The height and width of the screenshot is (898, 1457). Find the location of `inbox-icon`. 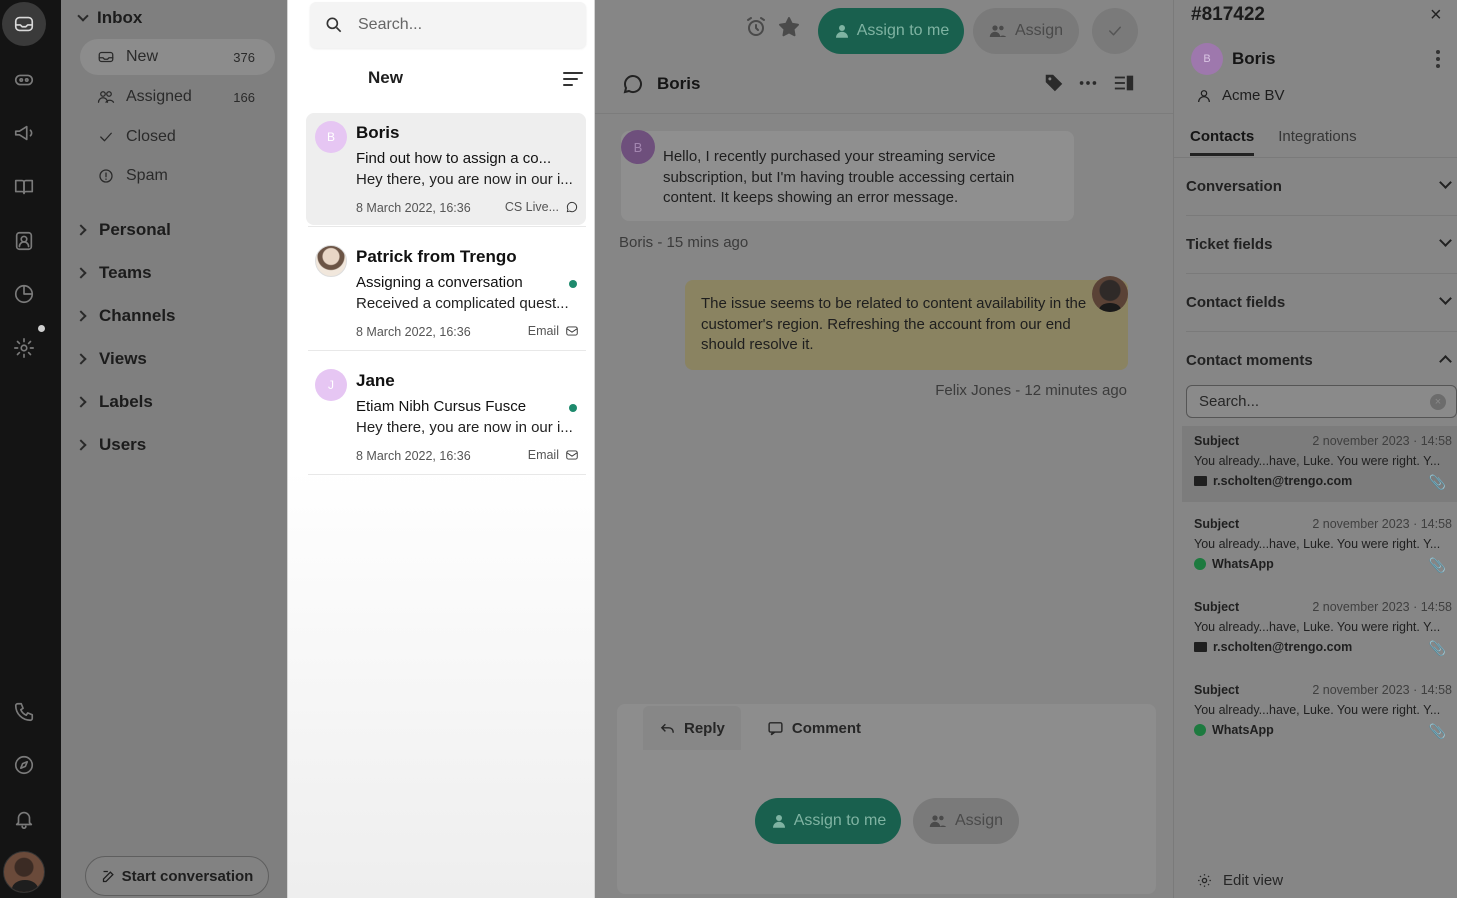

inbox-icon is located at coordinates (24, 24).